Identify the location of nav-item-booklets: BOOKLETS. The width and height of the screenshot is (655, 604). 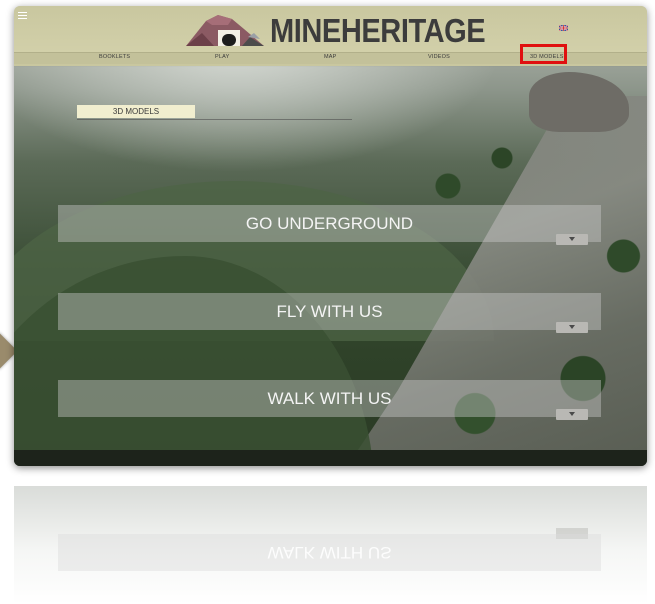
(114, 57).